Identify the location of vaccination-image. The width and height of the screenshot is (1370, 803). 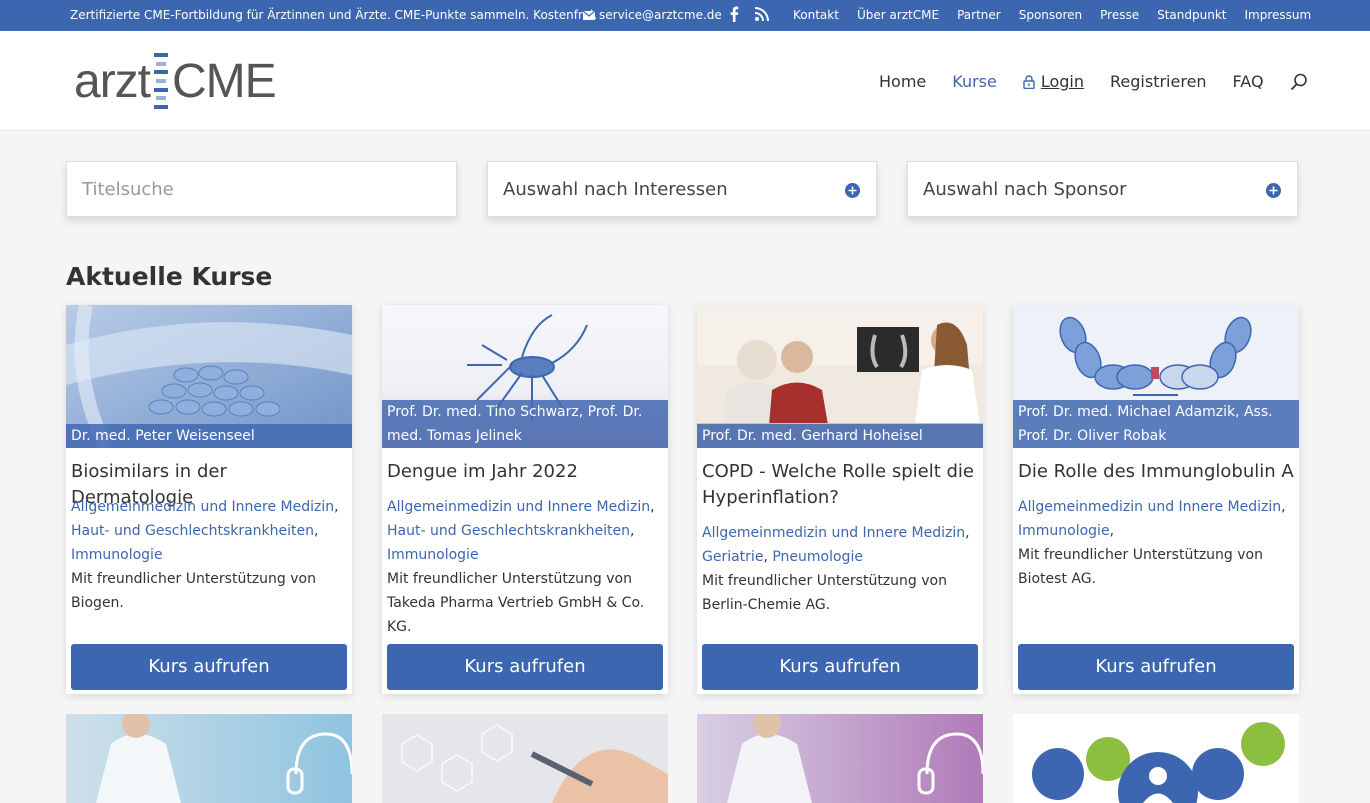
(525, 758).